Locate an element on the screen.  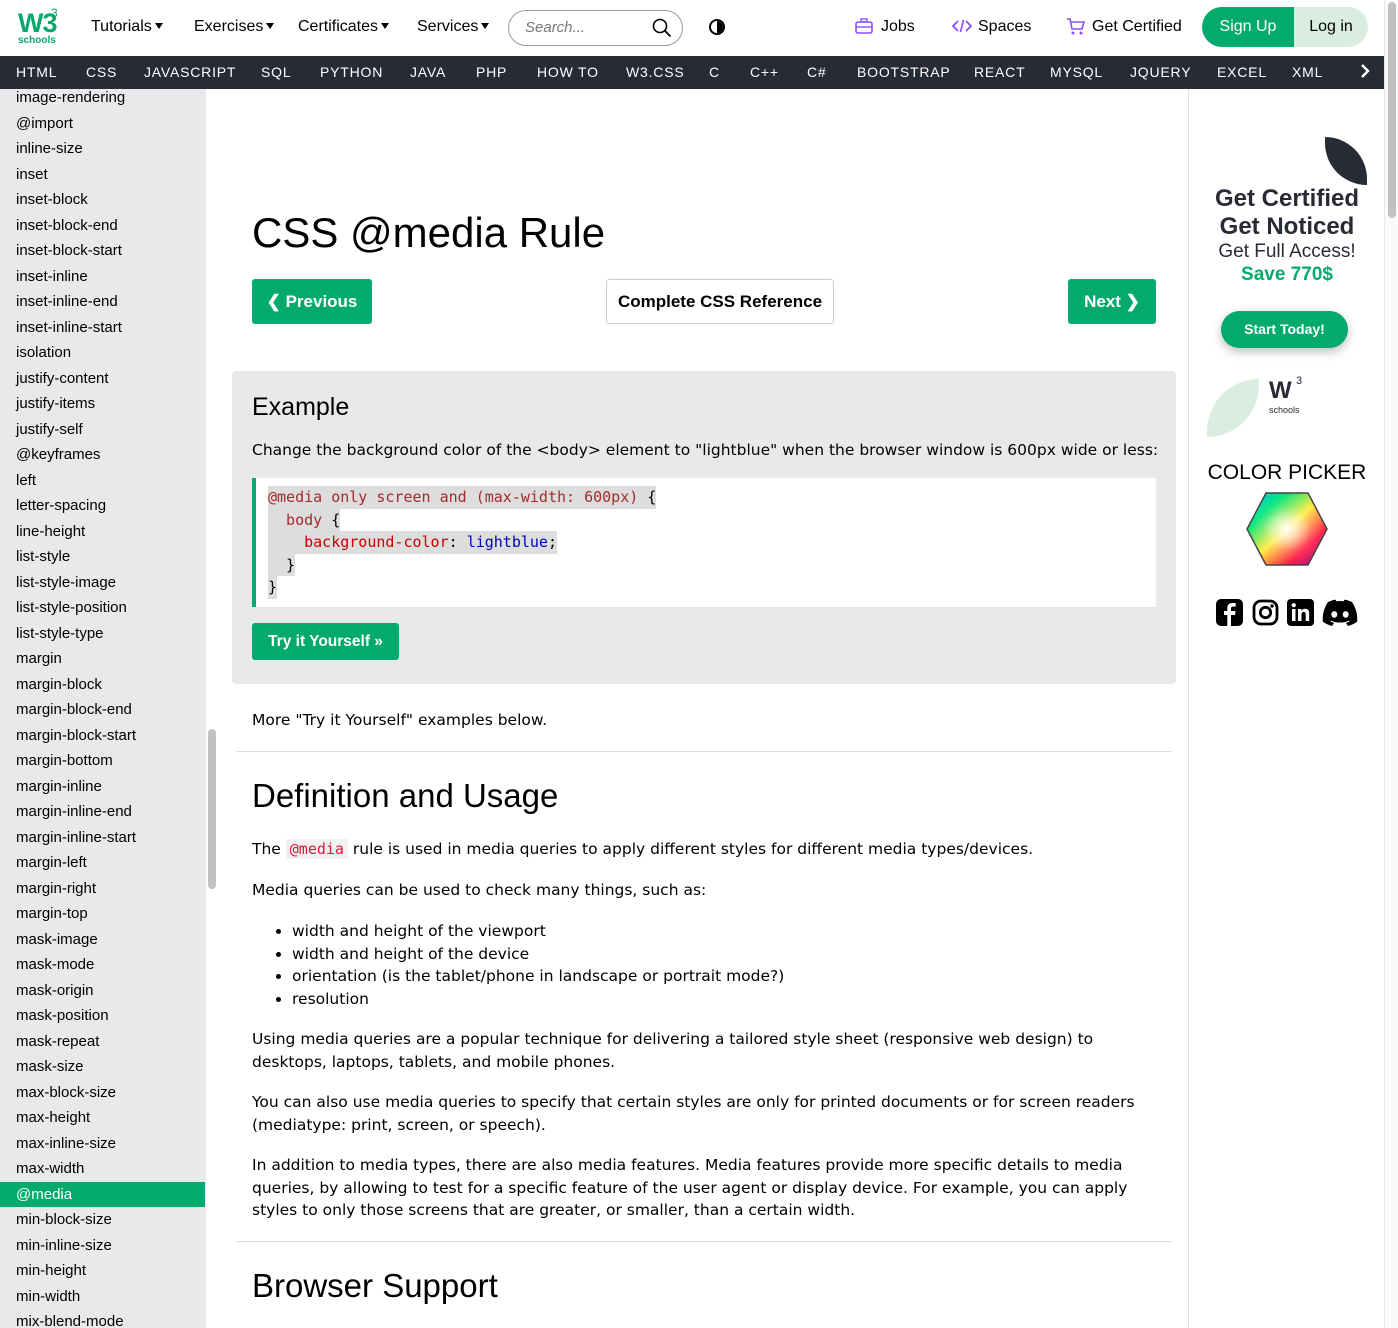
sidebar-item-justify-content: justify-content is located at coordinates (102, 378).